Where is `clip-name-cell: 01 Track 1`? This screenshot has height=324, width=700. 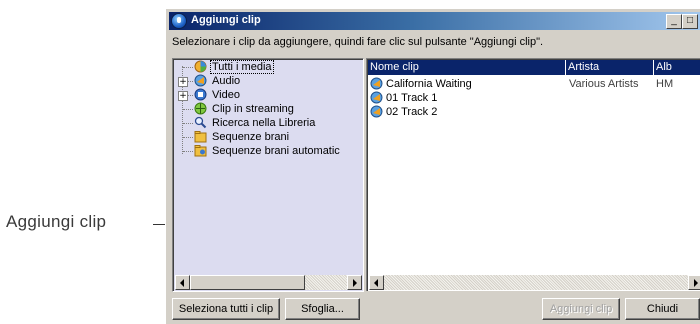
clip-name-cell: 01 Track 1 is located at coordinates (412, 98).